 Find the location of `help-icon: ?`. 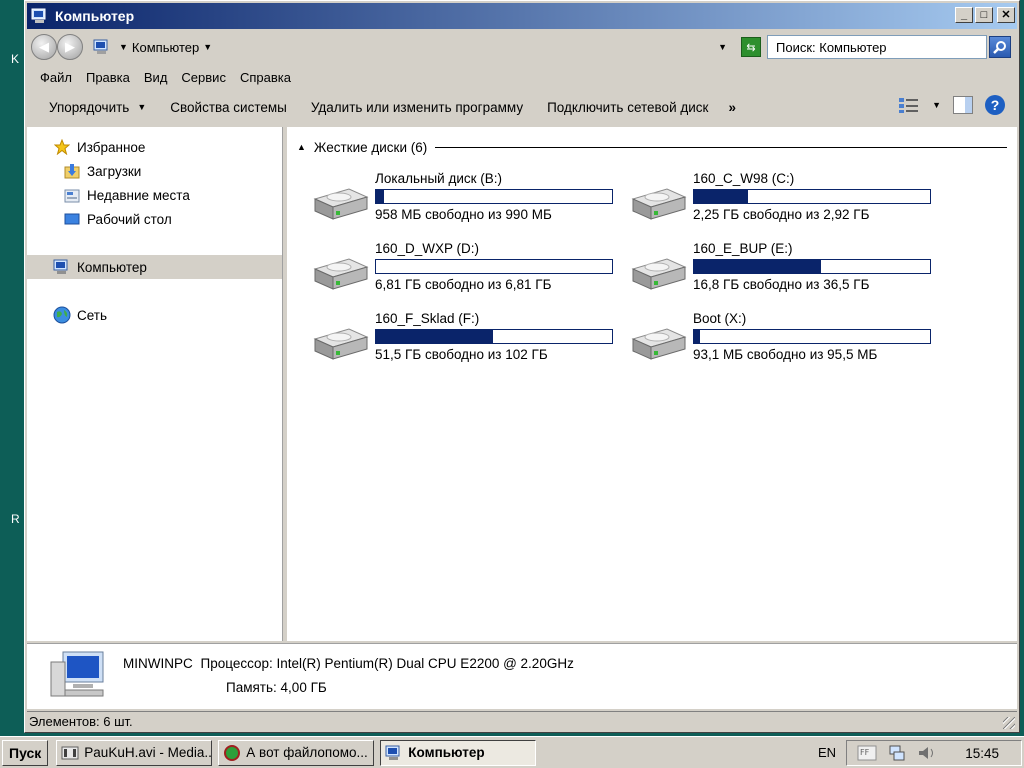

help-icon: ? is located at coordinates (995, 105).